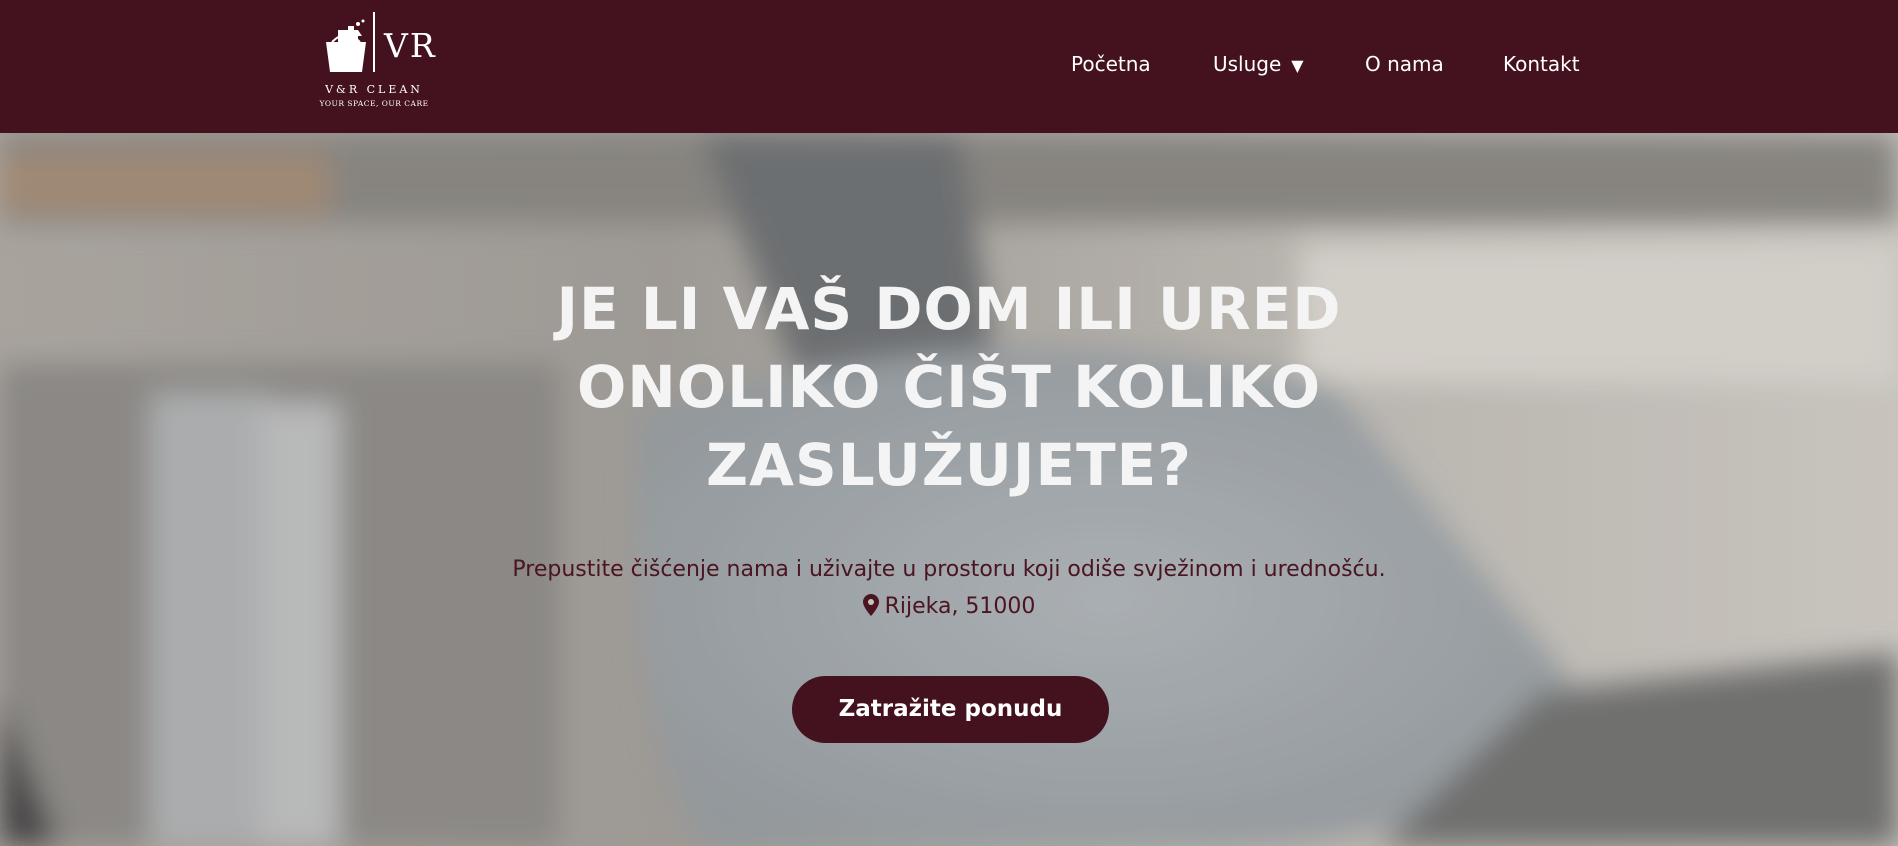 The width and height of the screenshot is (1898, 846). What do you see at coordinates (374, 103) in the screenshot?
I see `brand-tagline: YOUR SPACE, OUR CARE` at bounding box center [374, 103].